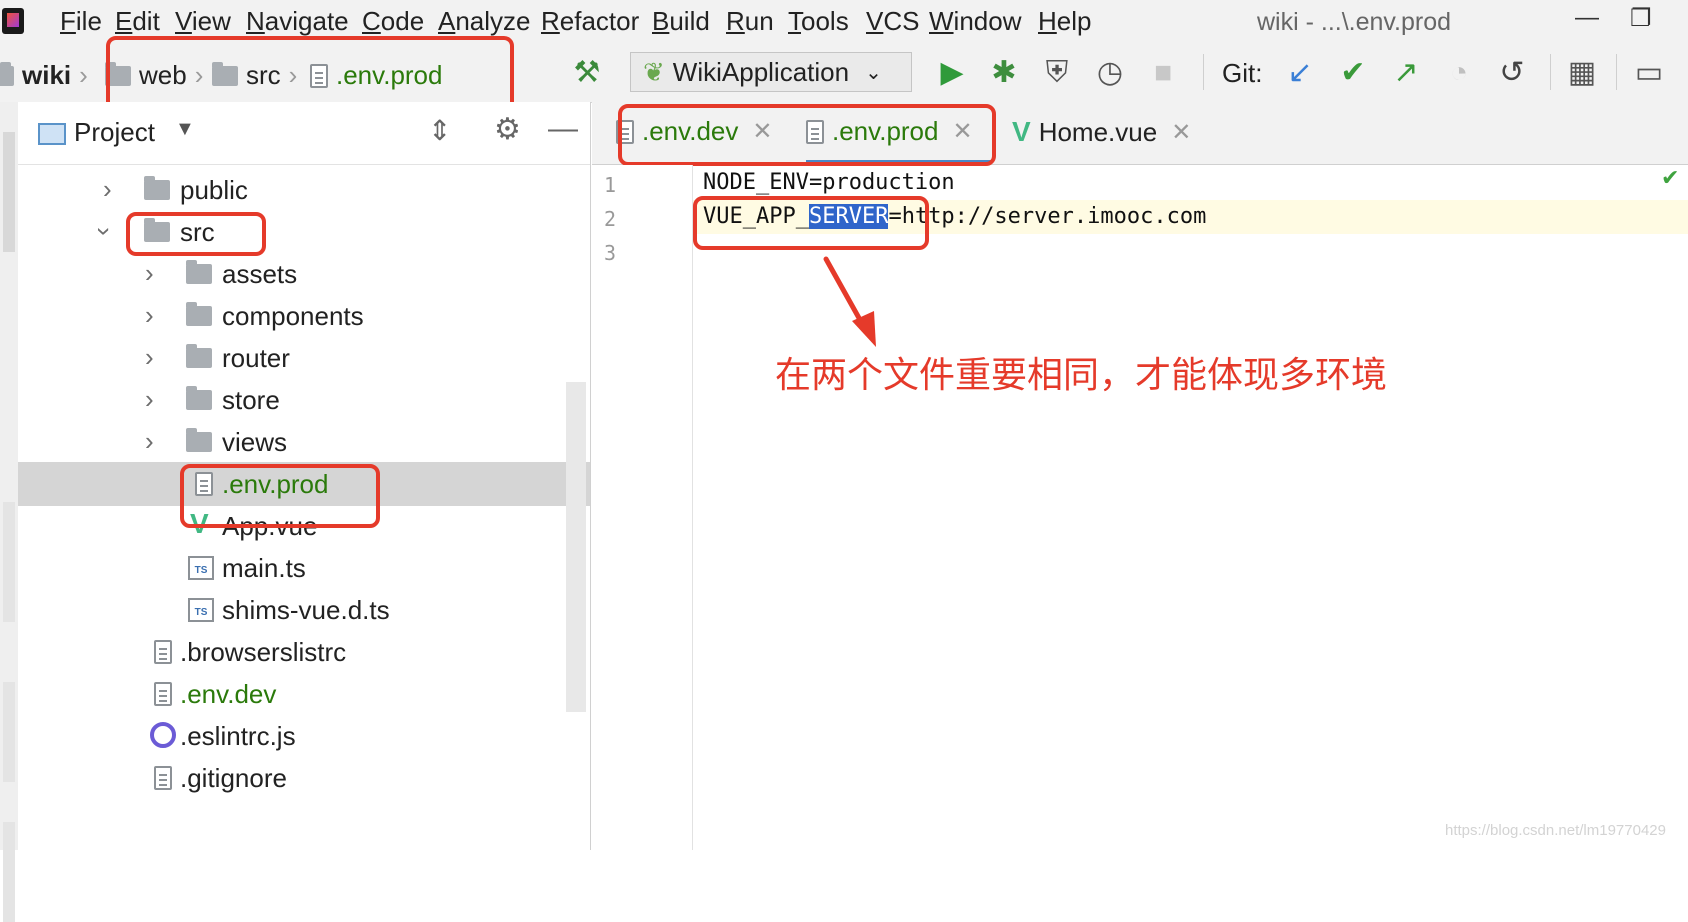  Describe the element at coordinates (1021, 131) in the screenshot. I see `vue-icon: V` at that location.